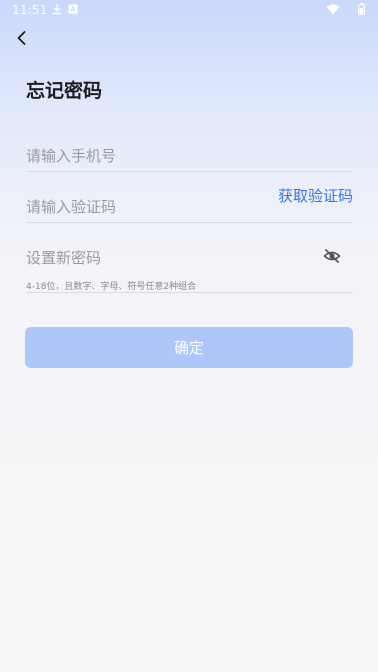 The width and height of the screenshot is (378, 672). Describe the element at coordinates (111, 287) in the screenshot. I see `password-hint: 4-18位，且数字、字母、符号任意2种组合` at that location.